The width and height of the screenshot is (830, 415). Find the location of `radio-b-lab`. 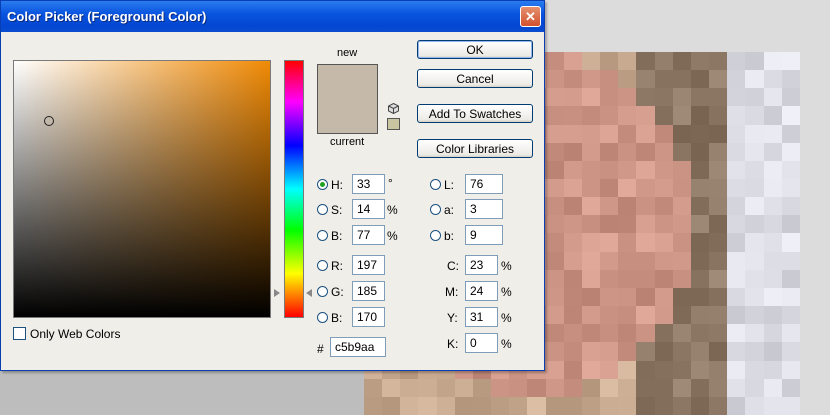

radio-b-lab is located at coordinates (435, 235).